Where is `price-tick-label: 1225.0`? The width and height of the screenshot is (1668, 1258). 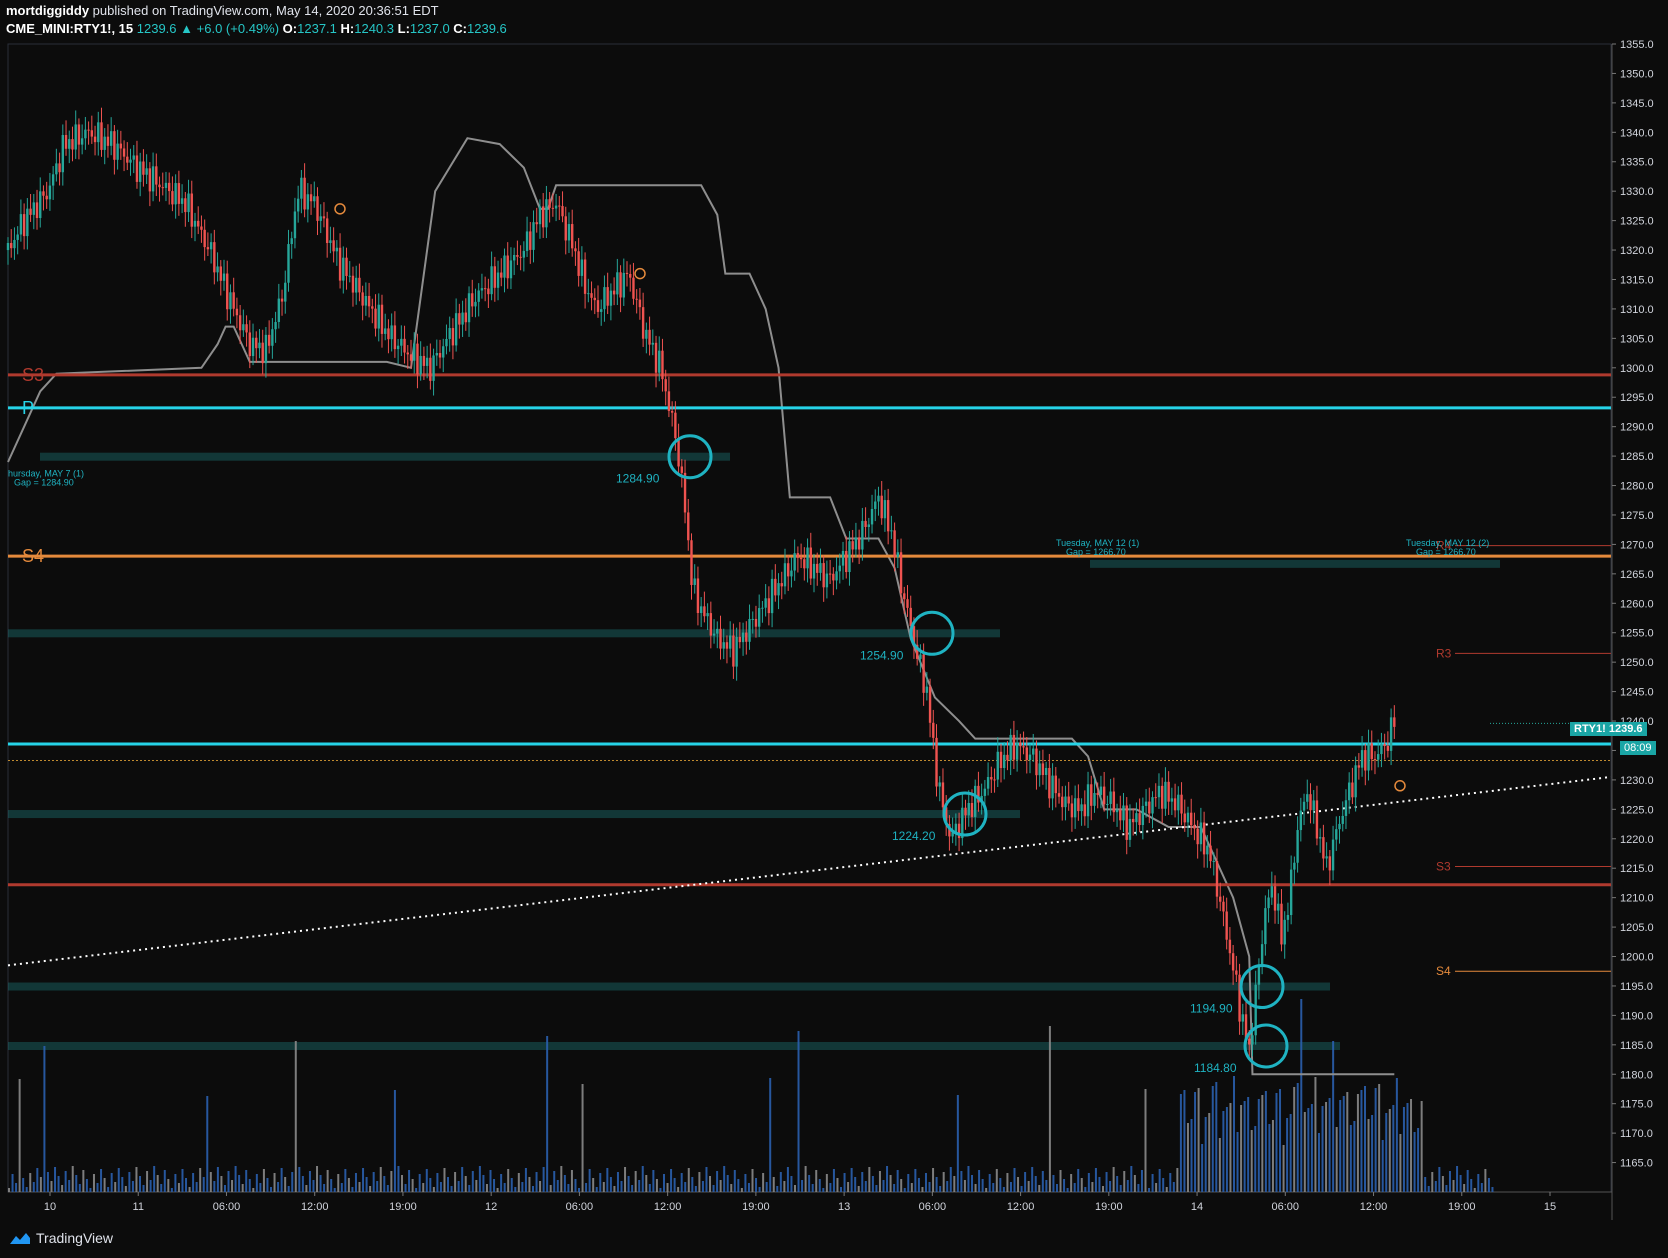 price-tick-label: 1225.0 is located at coordinates (1637, 810).